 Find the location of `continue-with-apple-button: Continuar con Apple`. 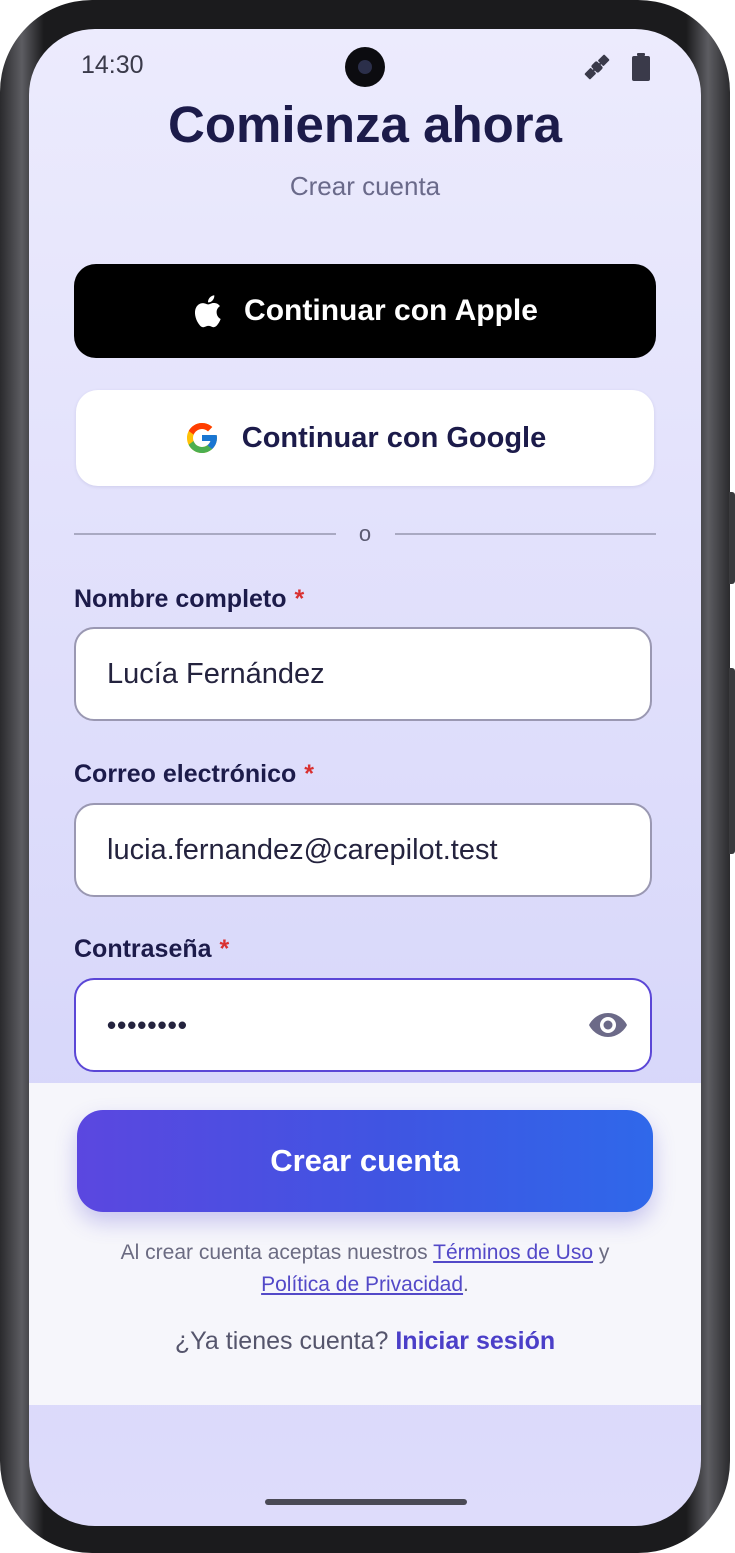

continue-with-apple-button: Continuar con Apple is located at coordinates (365, 311).